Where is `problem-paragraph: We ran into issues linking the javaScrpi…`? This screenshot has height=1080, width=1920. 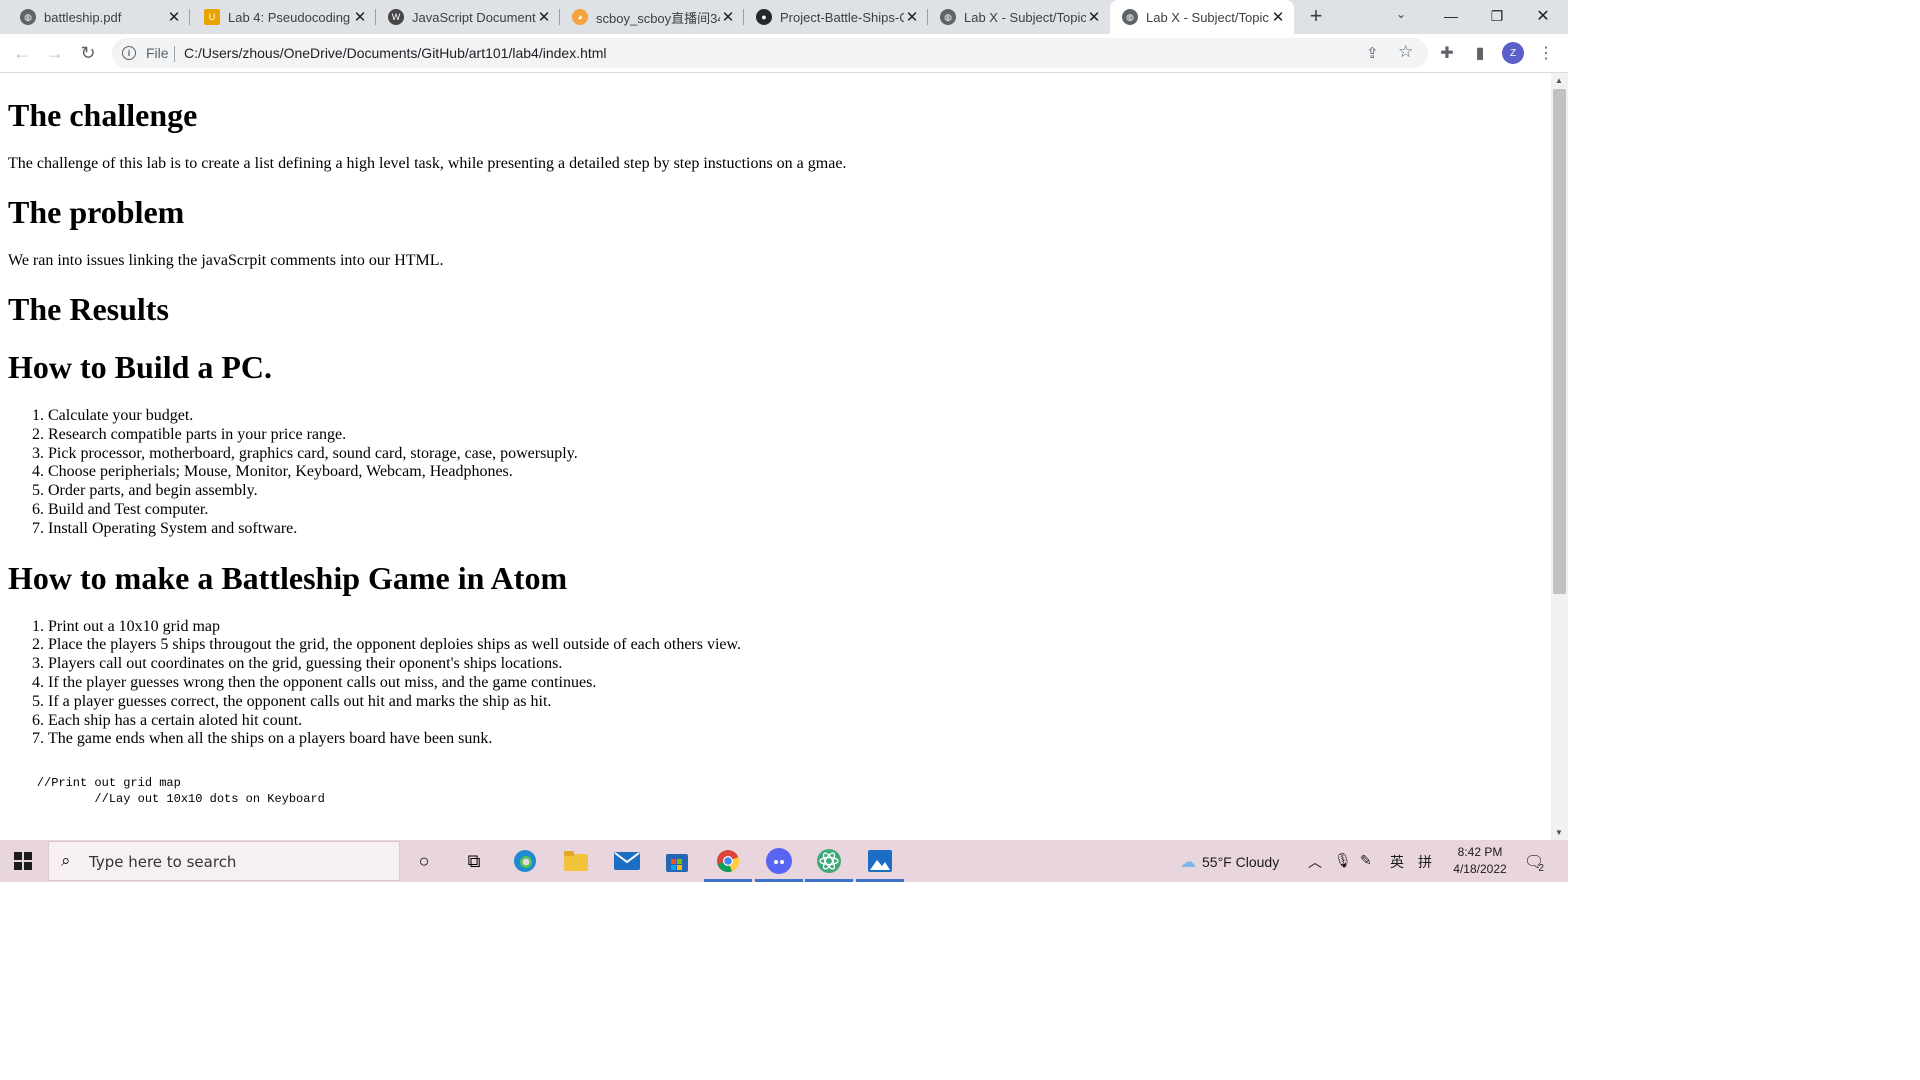
problem-paragraph: We ran into issues linking the javaScrpi… is located at coordinates (226, 260).